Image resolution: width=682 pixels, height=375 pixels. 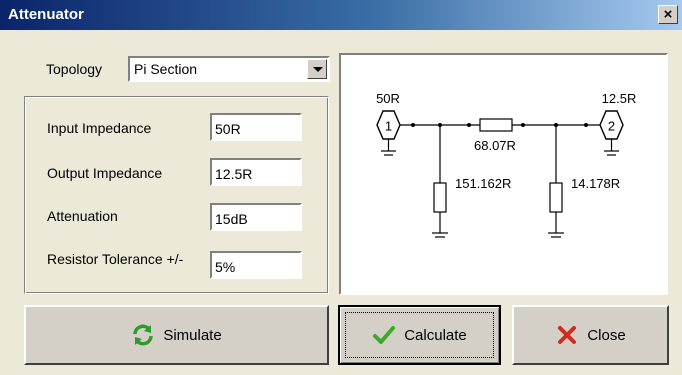 I want to click on close-x-icon, so click(x=567, y=335).